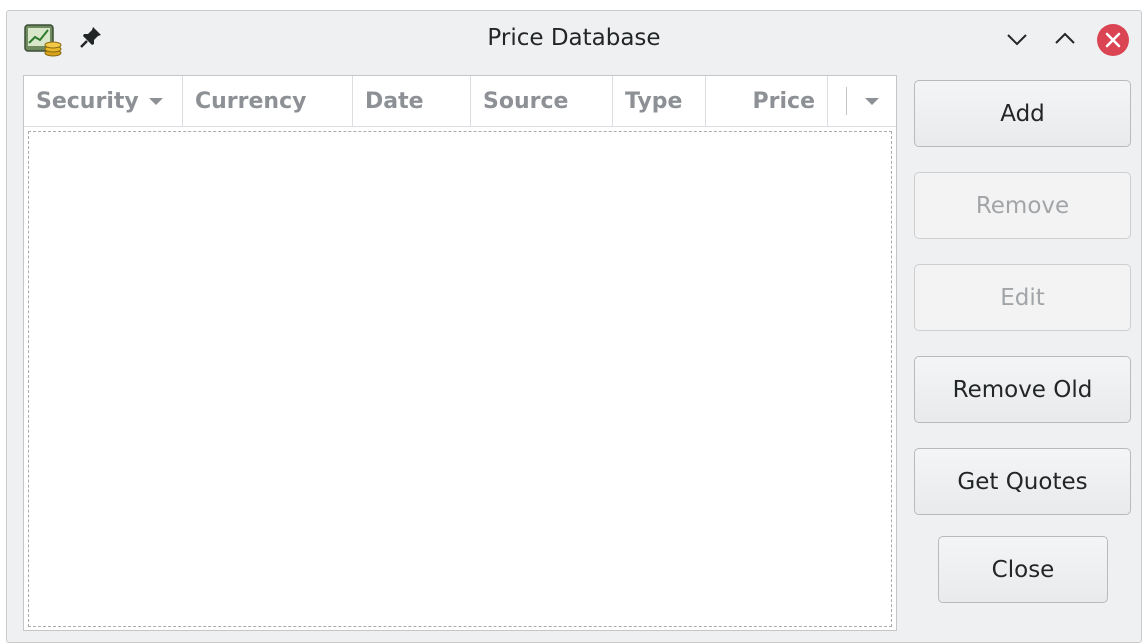 The image size is (1142, 643). I want to click on sort-descending-icon, so click(155, 101).